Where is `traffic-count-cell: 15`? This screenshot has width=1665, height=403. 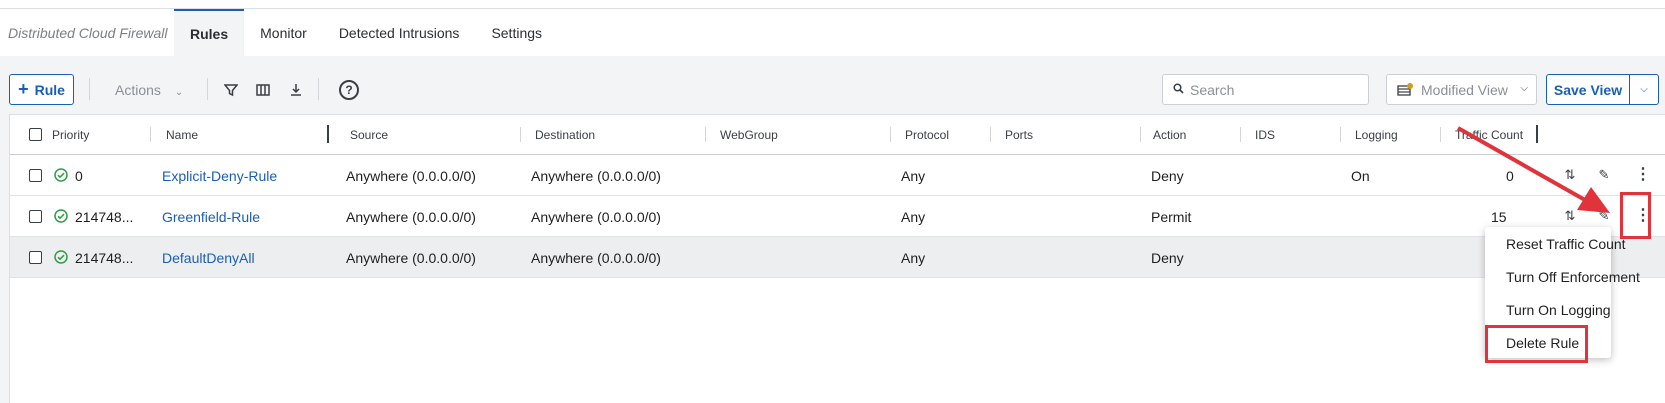 traffic-count-cell: 15 is located at coordinates (1499, 217).